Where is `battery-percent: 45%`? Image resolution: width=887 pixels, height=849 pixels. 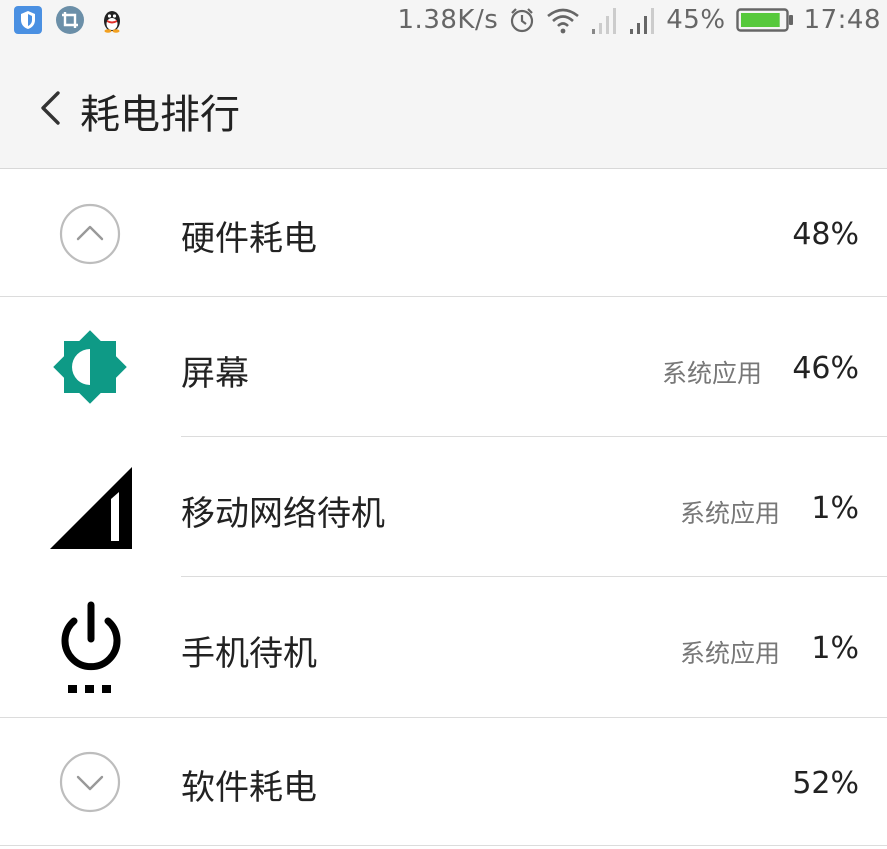 battery-percent: 45% is located at coordinates (696, 20).